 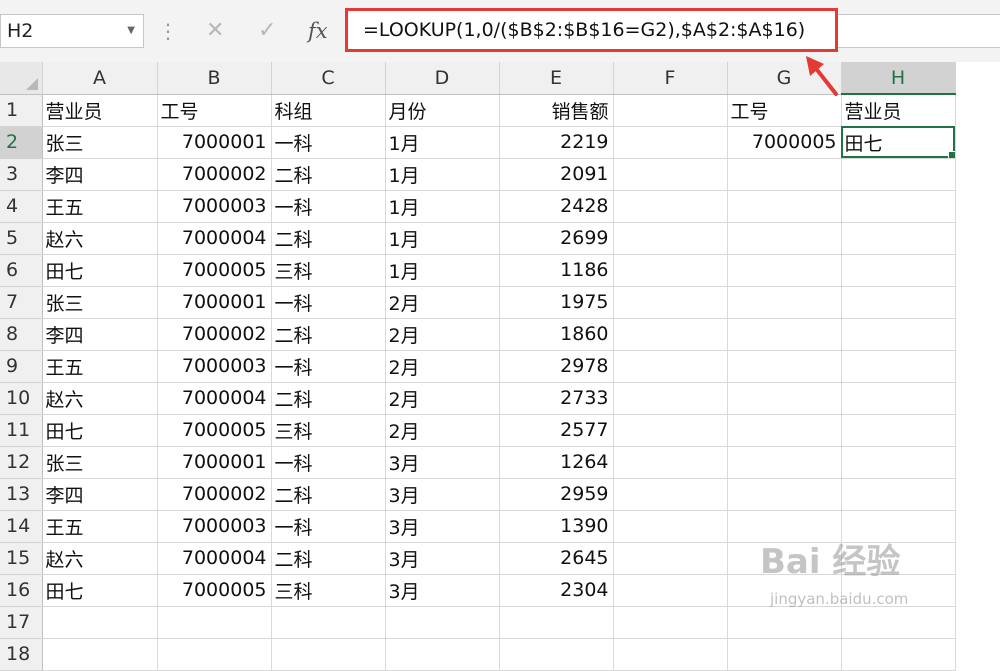 I want to click on column-header-f: F, so click(x=670, y=78).